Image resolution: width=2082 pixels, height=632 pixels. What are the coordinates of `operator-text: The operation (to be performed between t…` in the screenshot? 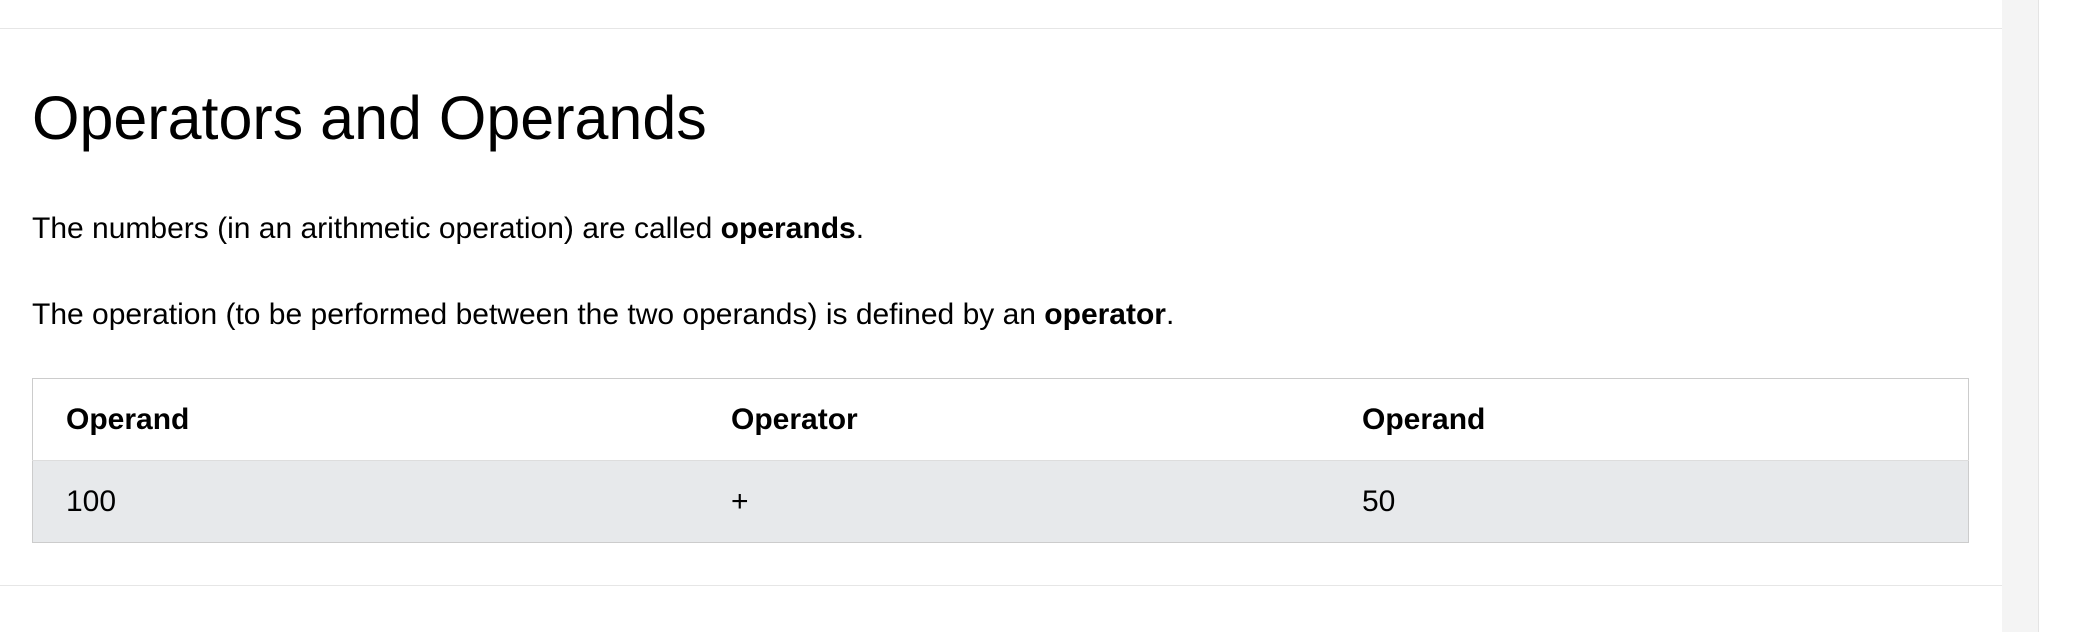 It's located at (538, 314).